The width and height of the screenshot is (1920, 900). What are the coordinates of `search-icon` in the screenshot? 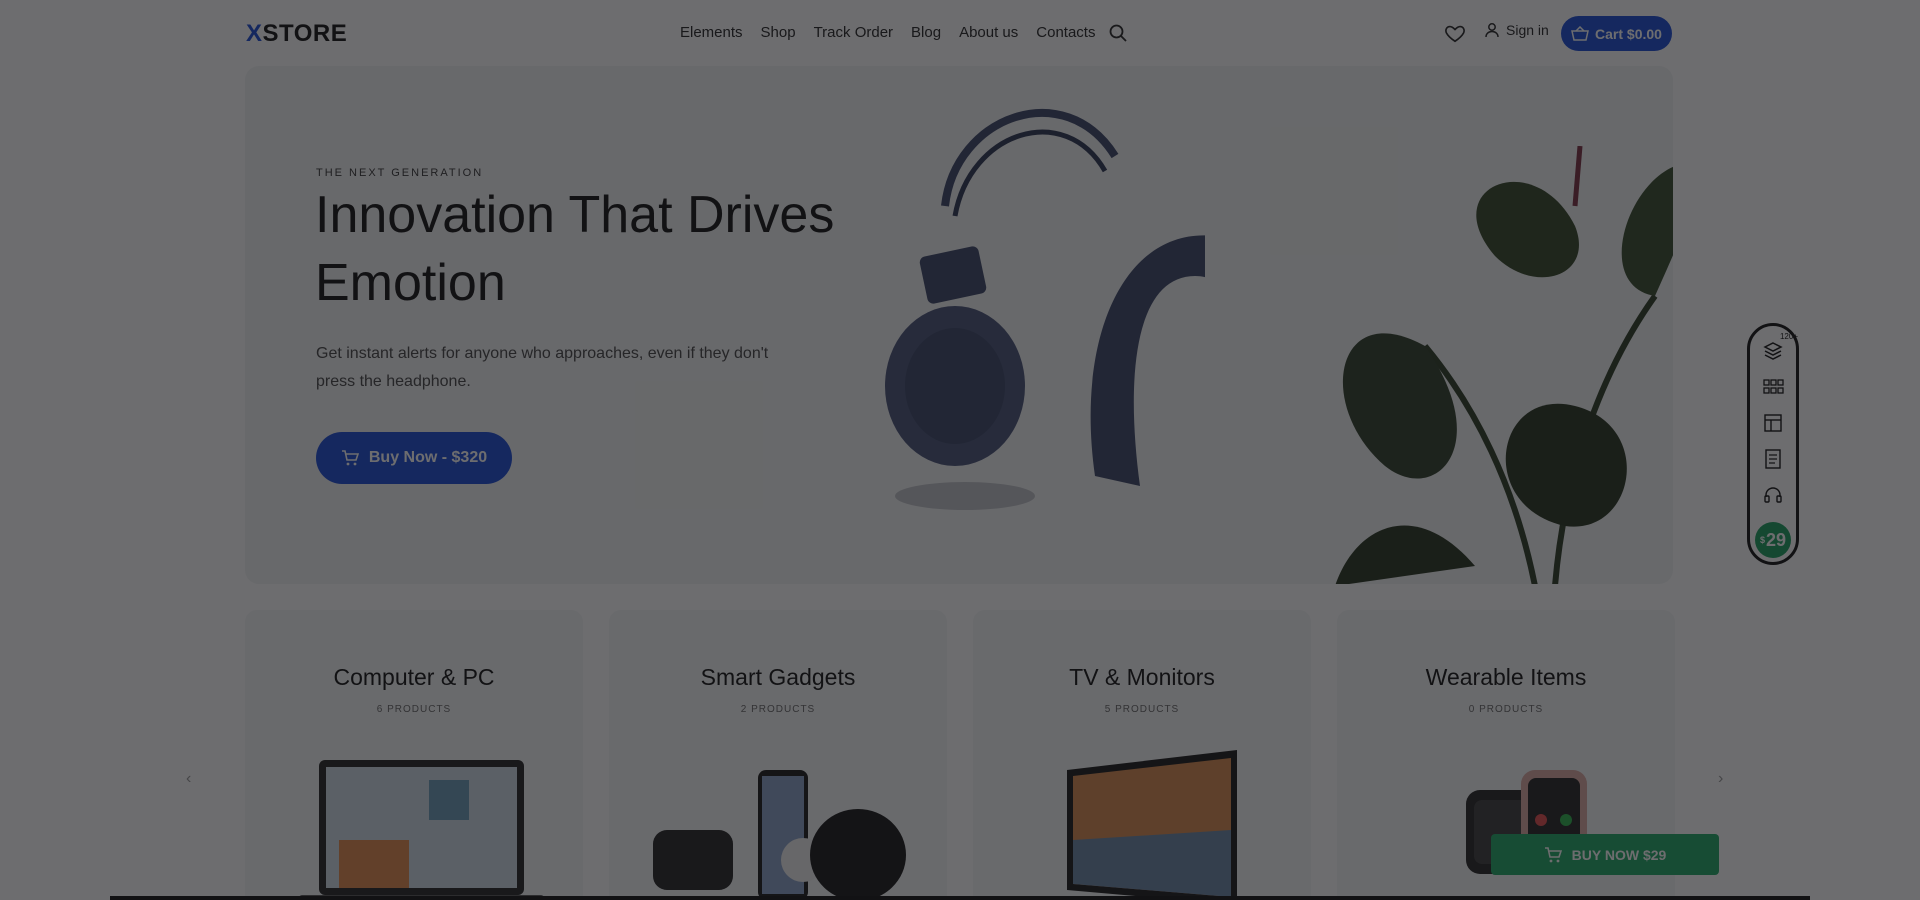 It's located at (1118, 33).